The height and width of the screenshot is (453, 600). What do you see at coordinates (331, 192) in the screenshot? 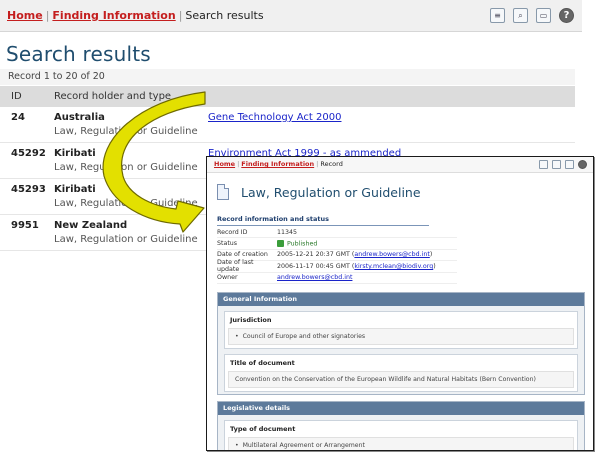
I see `record-title-text: Law, Regulation or Guideline` at bounding box center [331, 192].